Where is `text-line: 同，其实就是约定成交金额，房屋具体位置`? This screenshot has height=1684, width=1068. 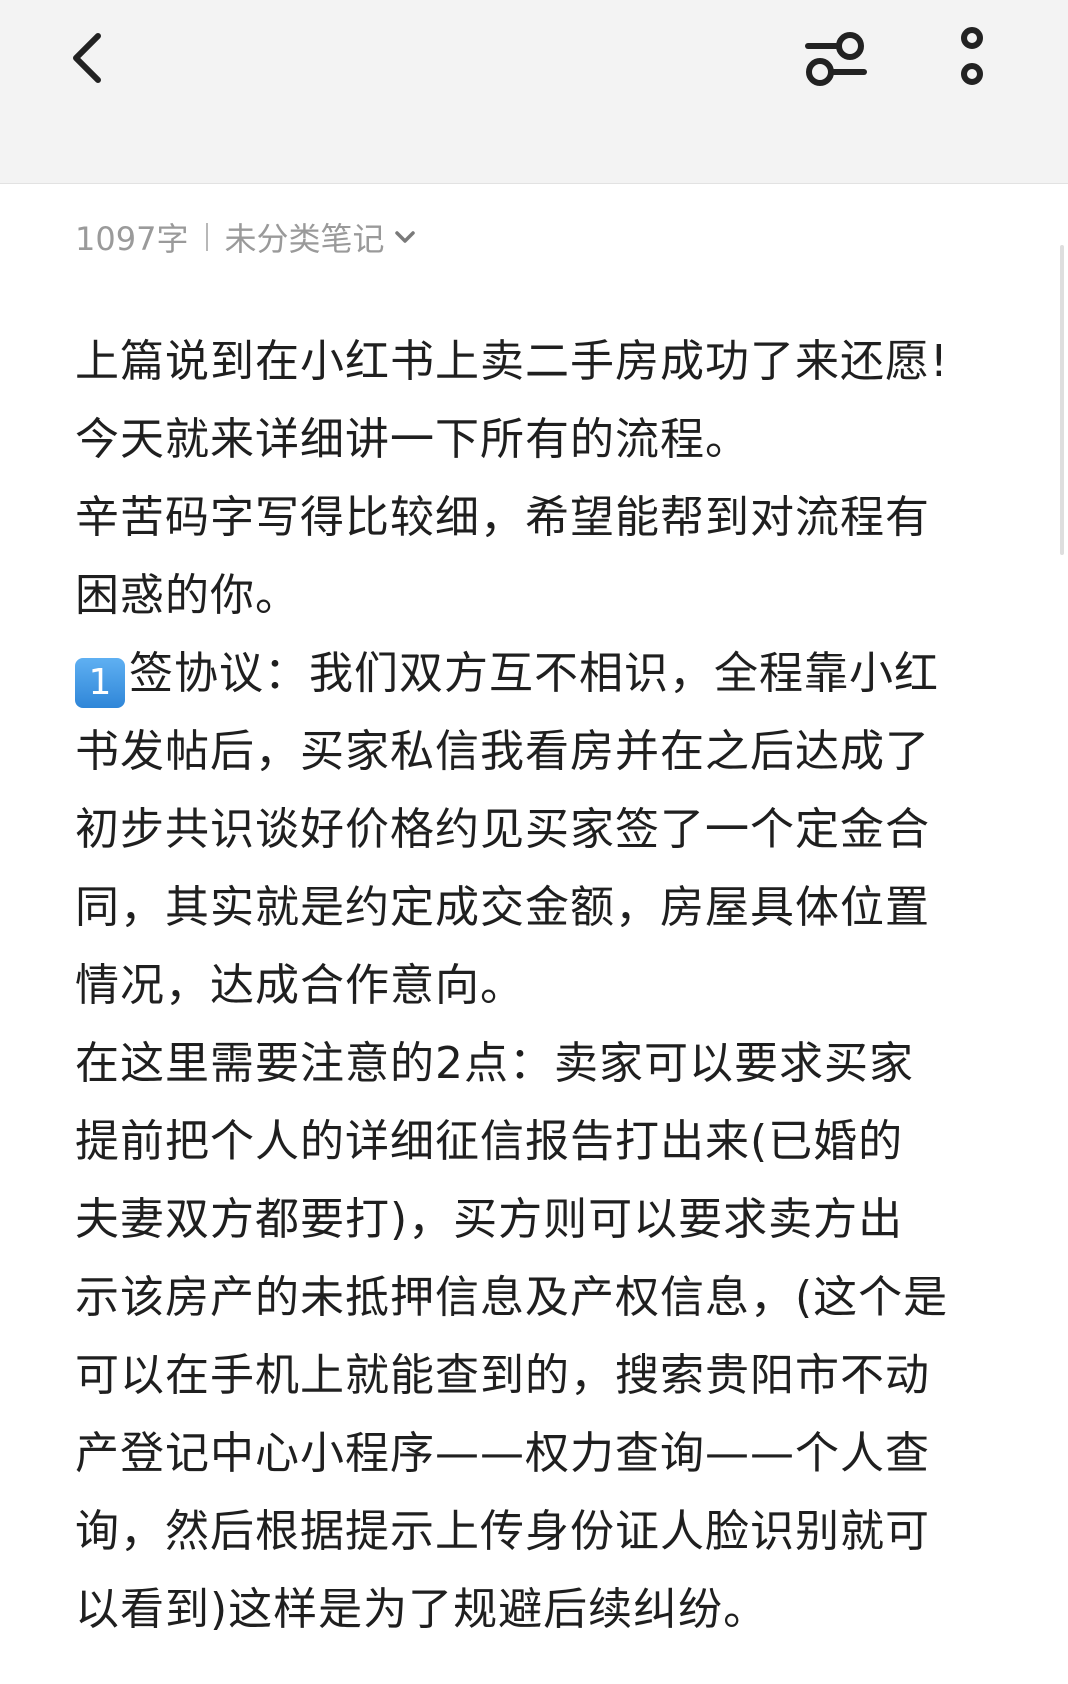 text-line: 同，其实就是约定成交金额，房屋具体位置 is located at coordinates (502, 907).